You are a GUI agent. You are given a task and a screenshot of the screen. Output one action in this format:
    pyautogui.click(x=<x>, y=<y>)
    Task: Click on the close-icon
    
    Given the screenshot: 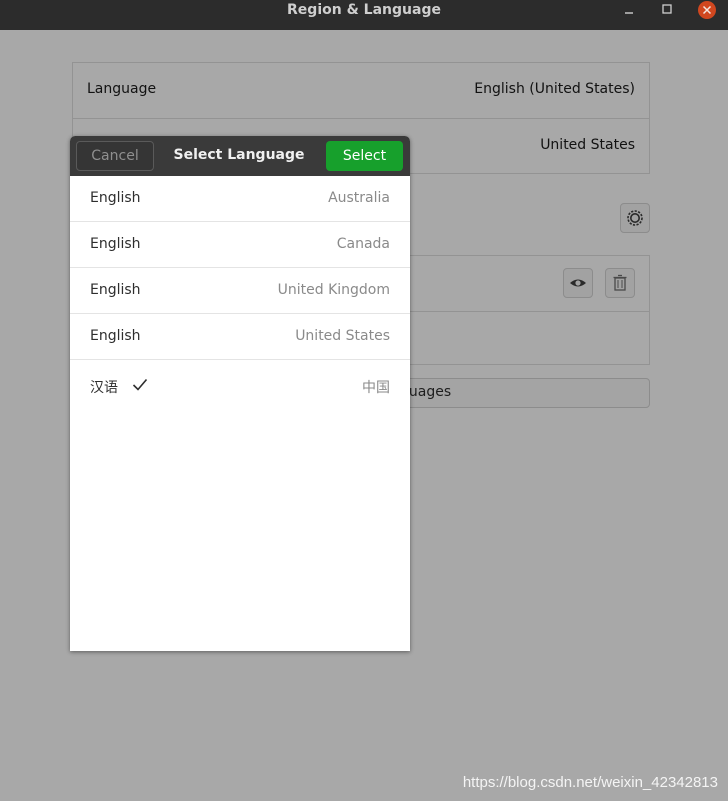 What is the action you would take?
    pyautogui.click(x=707, y=10)
    